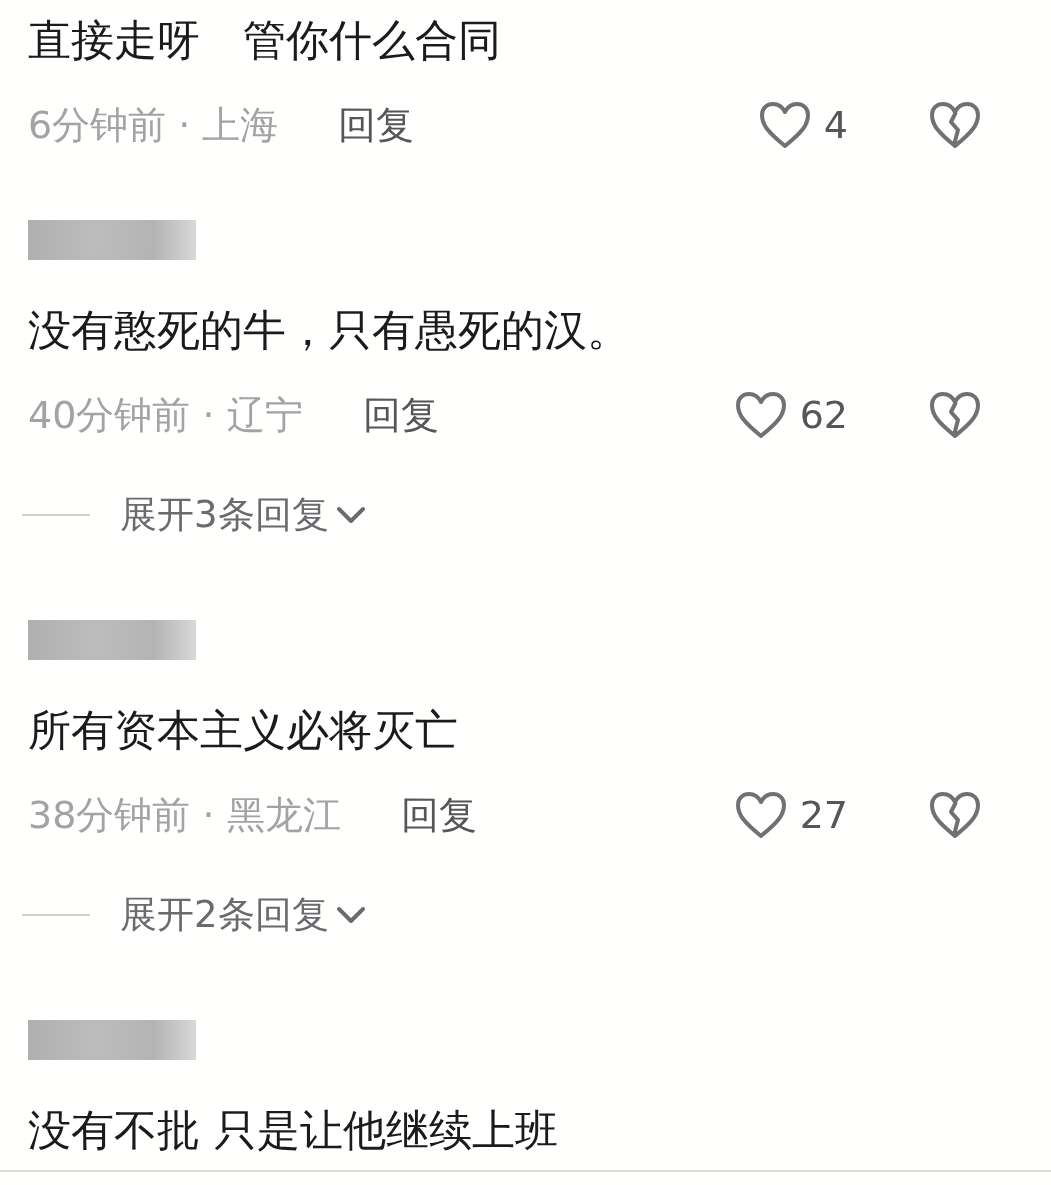 Image resolution: width=1051 pixels, height=1185 pixels. I want to click on like-count: 4, so click(835, 125).